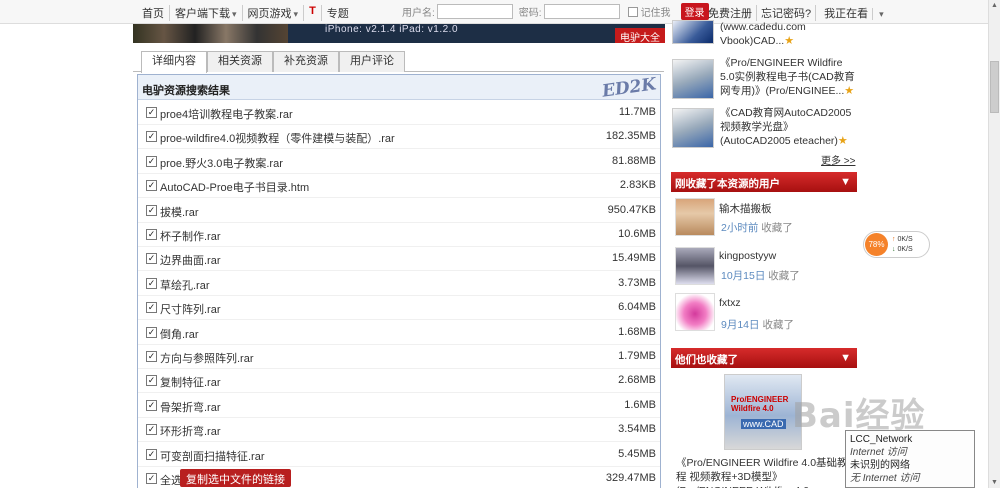  What do you see at coordinates (399, 430) in the screenshot?
I see `file-row: ✓ 环形折弯.rar 3.54MB` at bounding box center [399, 430].